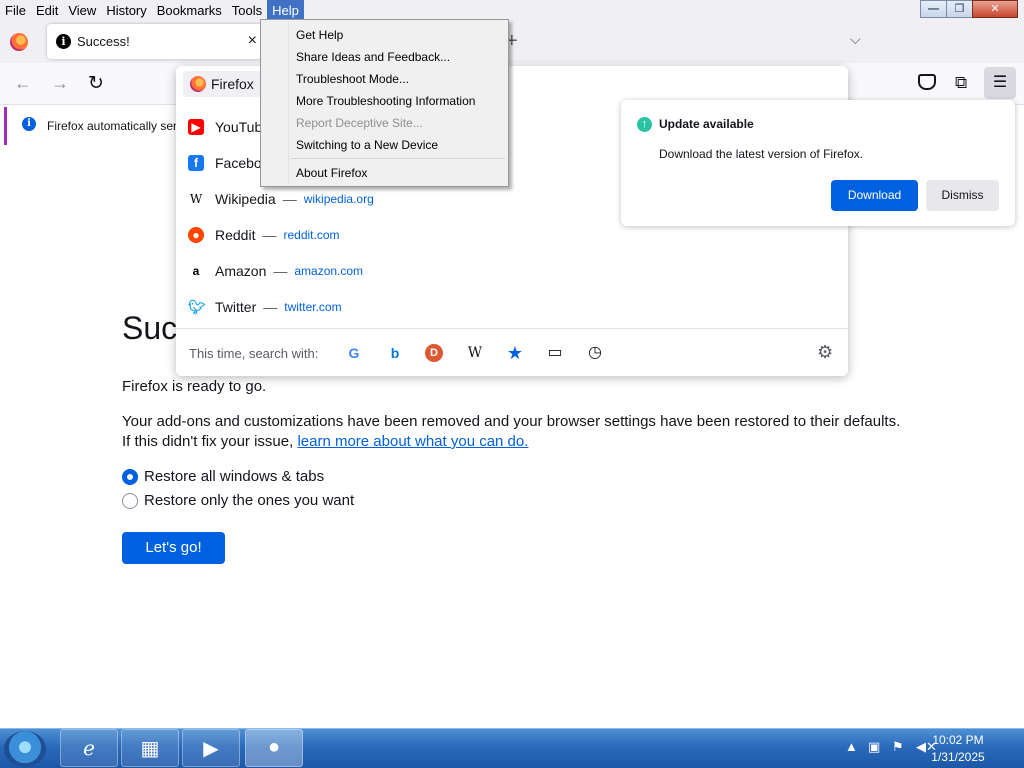 This screenshot has height=768, width=1024. What do you see at coordinates (245, 199) in the screenshot?
I see `suggestion-label: Wikipedia` at bounding box center [245, 199].